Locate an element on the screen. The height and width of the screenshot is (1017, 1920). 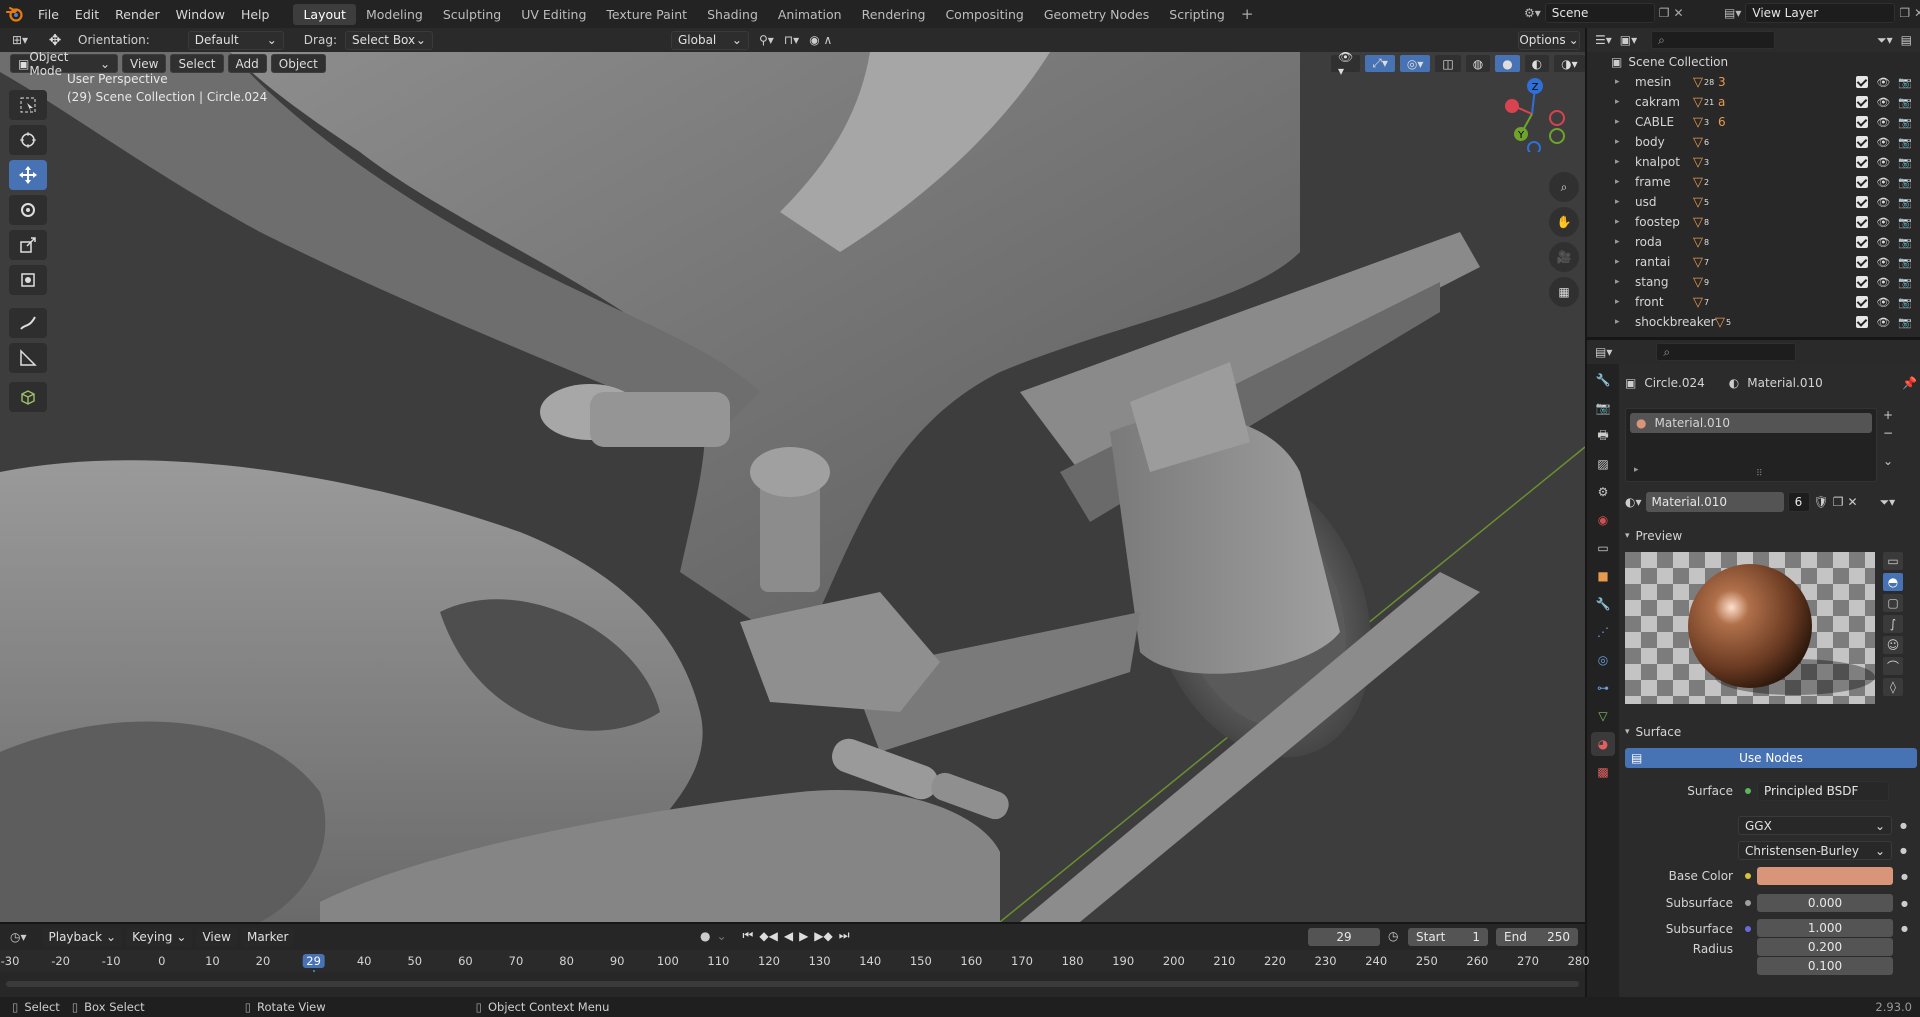
play-reverse-icon: ◀ is located at coordinates (788, 936).